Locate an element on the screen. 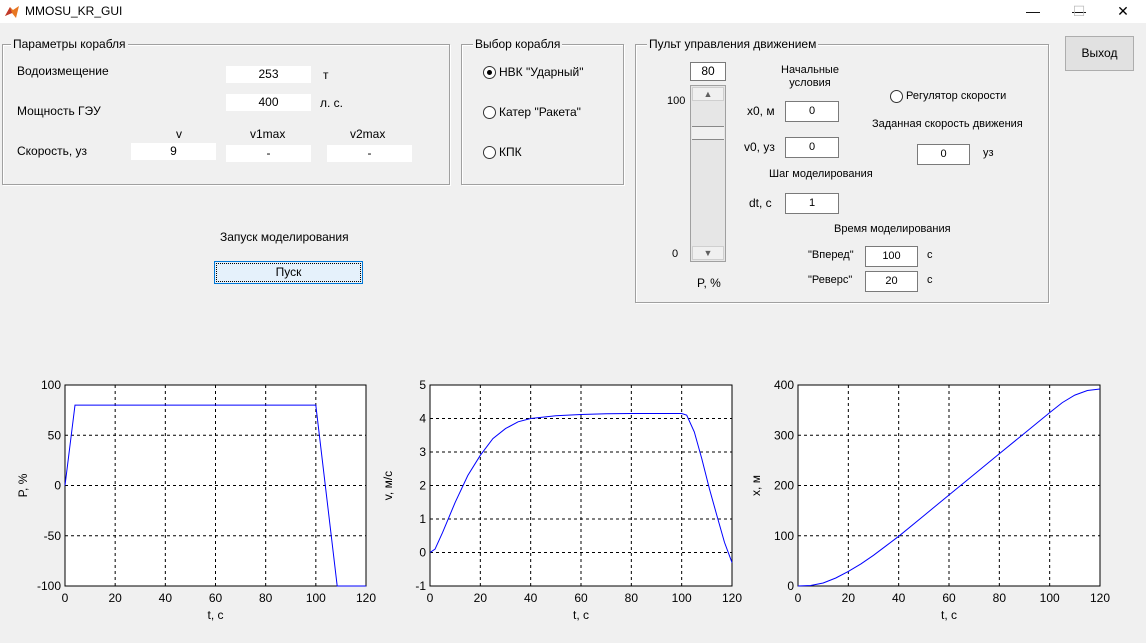 This screenshot has height=643, width=1146. dt-field: 1 is located at coordinates (812, 203).